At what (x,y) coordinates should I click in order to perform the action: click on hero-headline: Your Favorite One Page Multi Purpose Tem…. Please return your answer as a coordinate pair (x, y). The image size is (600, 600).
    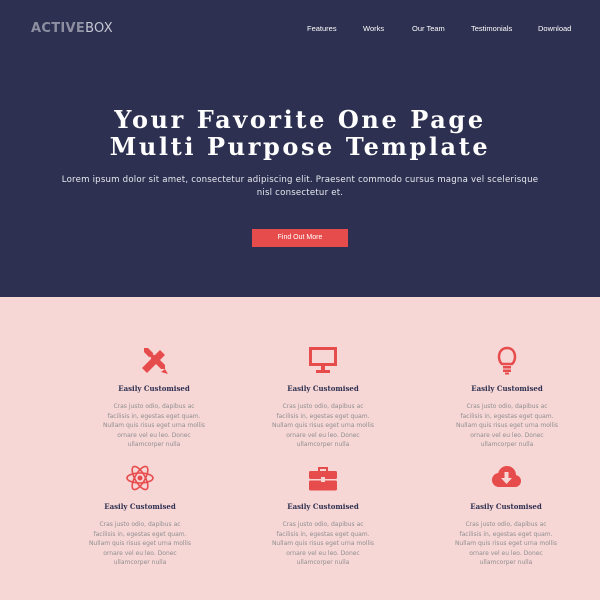
    Looking at the image, I should click on (300, 133).